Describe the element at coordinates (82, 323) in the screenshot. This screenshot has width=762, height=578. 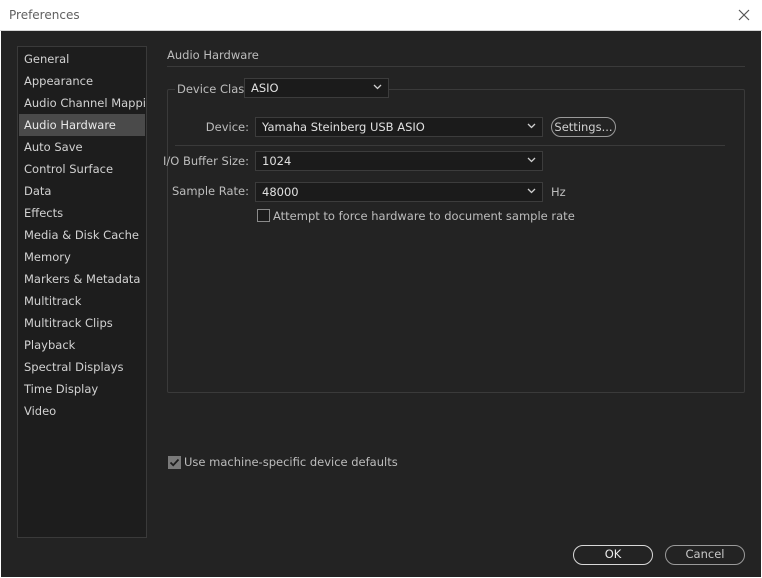
I see `sidebar-item-multitrack-clips: Multitrack Clips` at that location.